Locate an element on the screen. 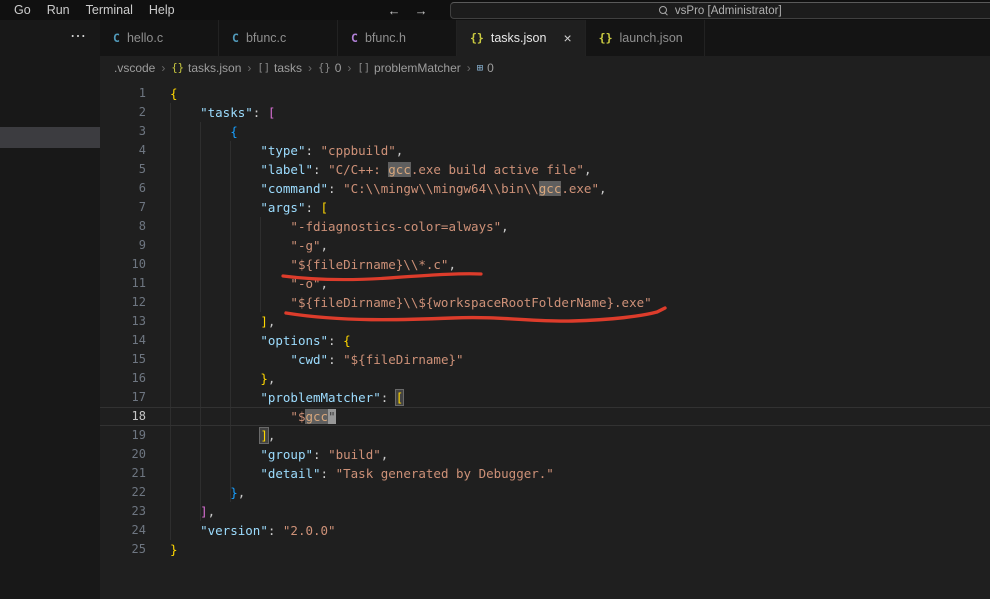 The height and width of the screenshot is (599, 990). breadcrumb-label: problemMatcher is located at coordinates (417, 68).